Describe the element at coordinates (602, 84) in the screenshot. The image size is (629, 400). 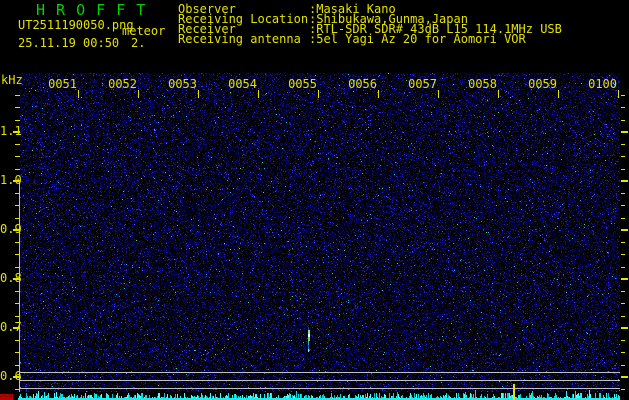
I see `time-tick-label: 0100` at that location.